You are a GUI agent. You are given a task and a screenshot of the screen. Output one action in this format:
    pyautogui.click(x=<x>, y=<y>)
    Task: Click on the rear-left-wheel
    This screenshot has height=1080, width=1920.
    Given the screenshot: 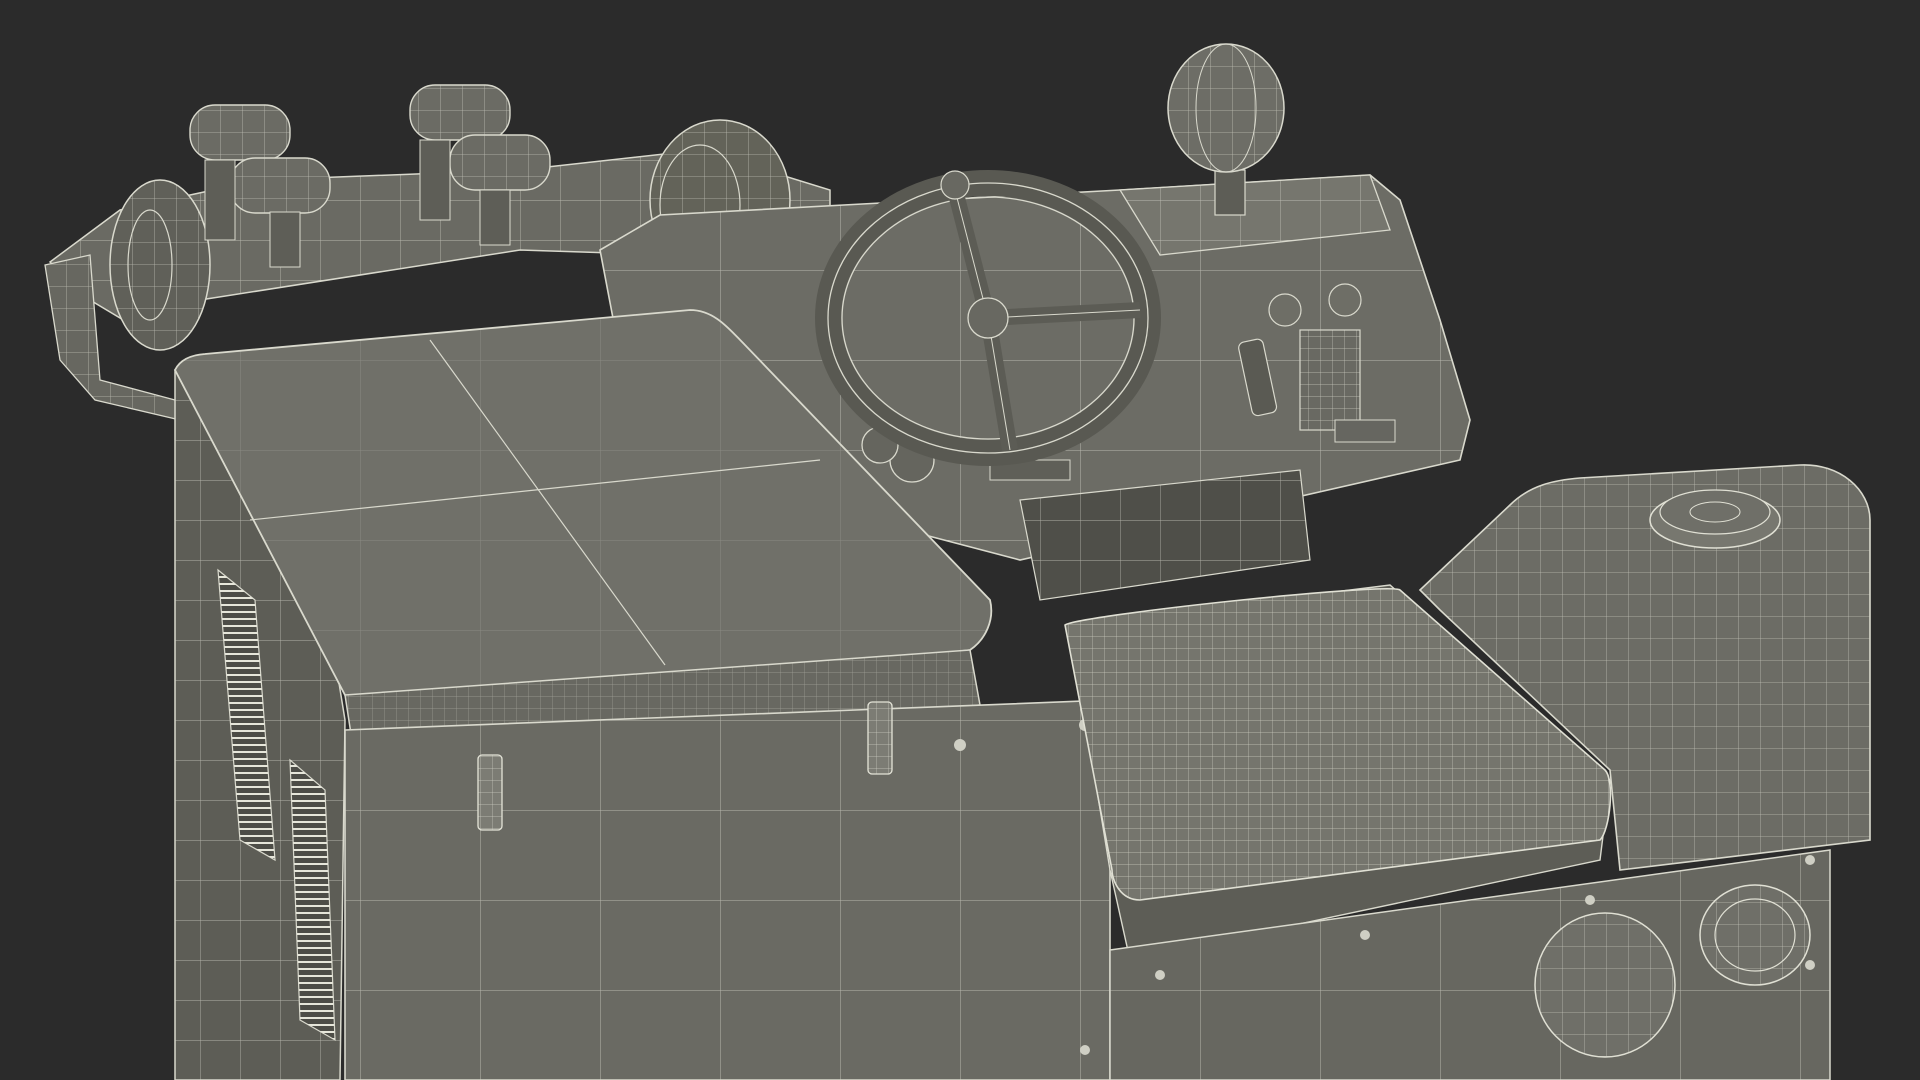 What is the action you would take?
    pyautogui.click(x=160, y=265)
    